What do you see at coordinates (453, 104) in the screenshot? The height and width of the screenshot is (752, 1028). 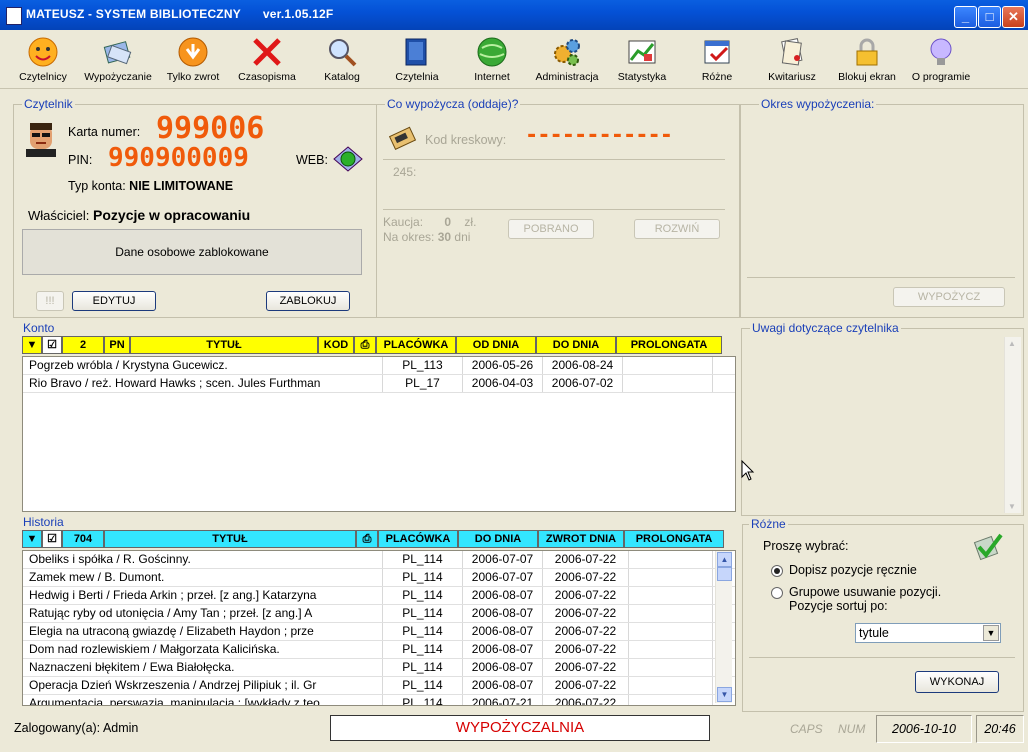 I see `loan-section-title: Co wypożycza (oddaje)?` at bounding box center [453, 104].